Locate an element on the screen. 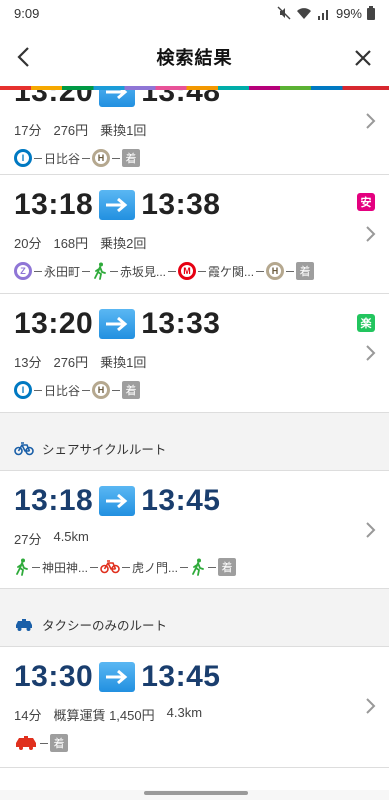  back-arrow-icon is located at coordinates (25, 57).